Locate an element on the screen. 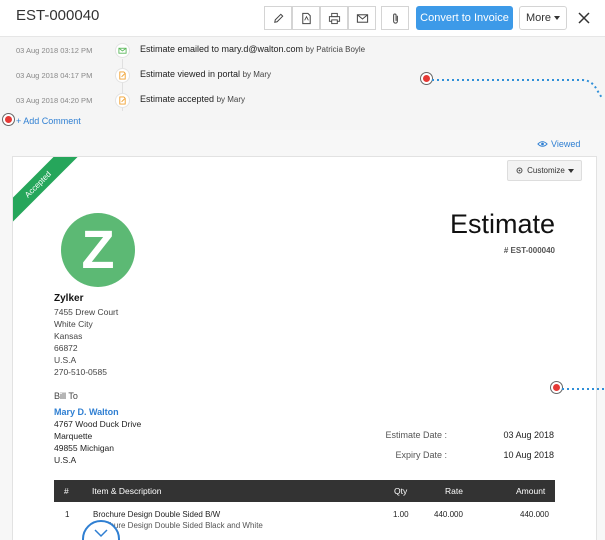 The width and height of the screenshot is (605, 540). close-icon is located at coordinates (584, 18).